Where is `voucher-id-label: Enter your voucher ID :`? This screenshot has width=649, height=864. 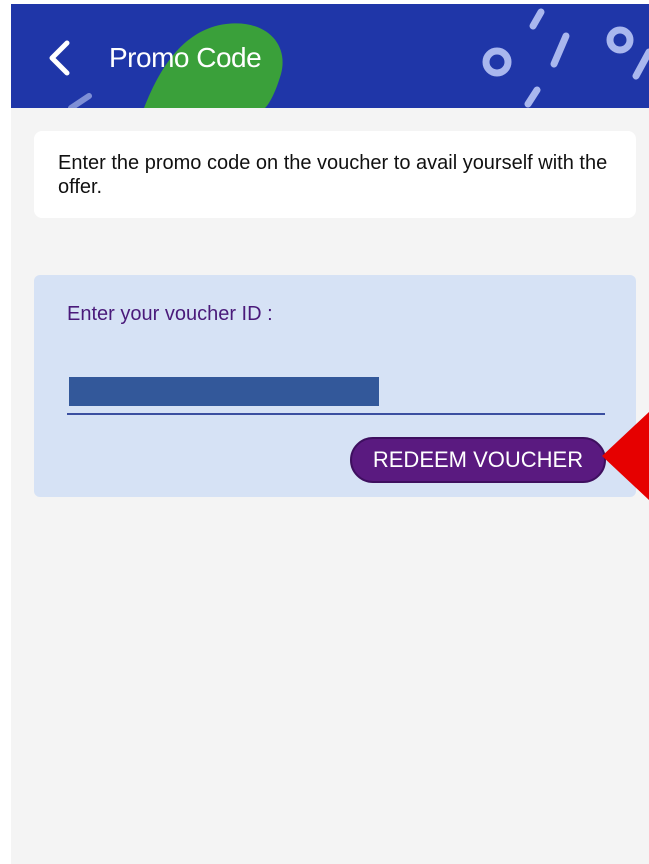
voucher-id-label: Enter your voucher ID : is located at coordinates (170, 314).